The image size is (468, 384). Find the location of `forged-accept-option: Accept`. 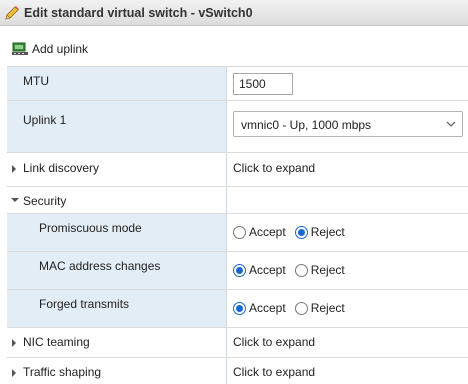

forged-accept-option: Accept is located at coordinates (259, 308).